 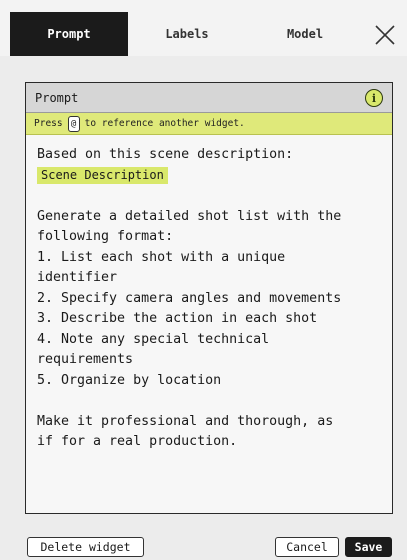 What do you see at coordinates (187, 34) in the screenshot?
I see `tab-labels: Labels` at bounding box center [187, 34].